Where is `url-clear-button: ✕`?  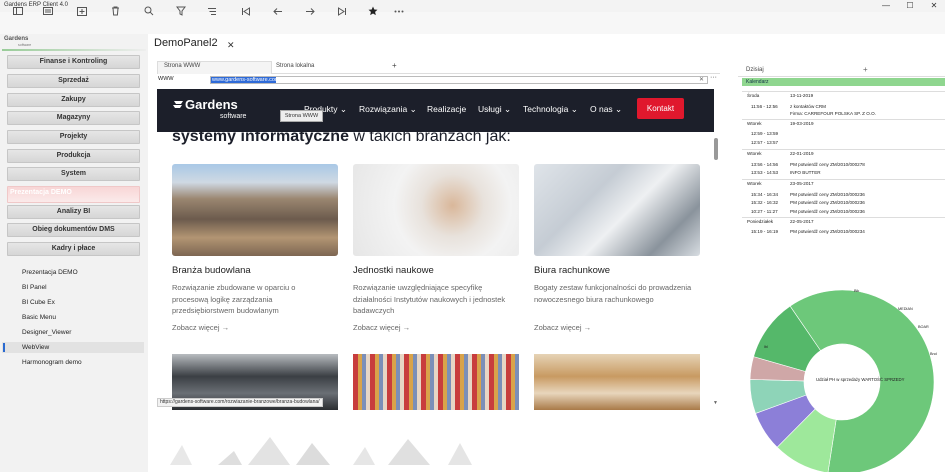
url-clear-button: ✕ is located at coordinates (701, 79).